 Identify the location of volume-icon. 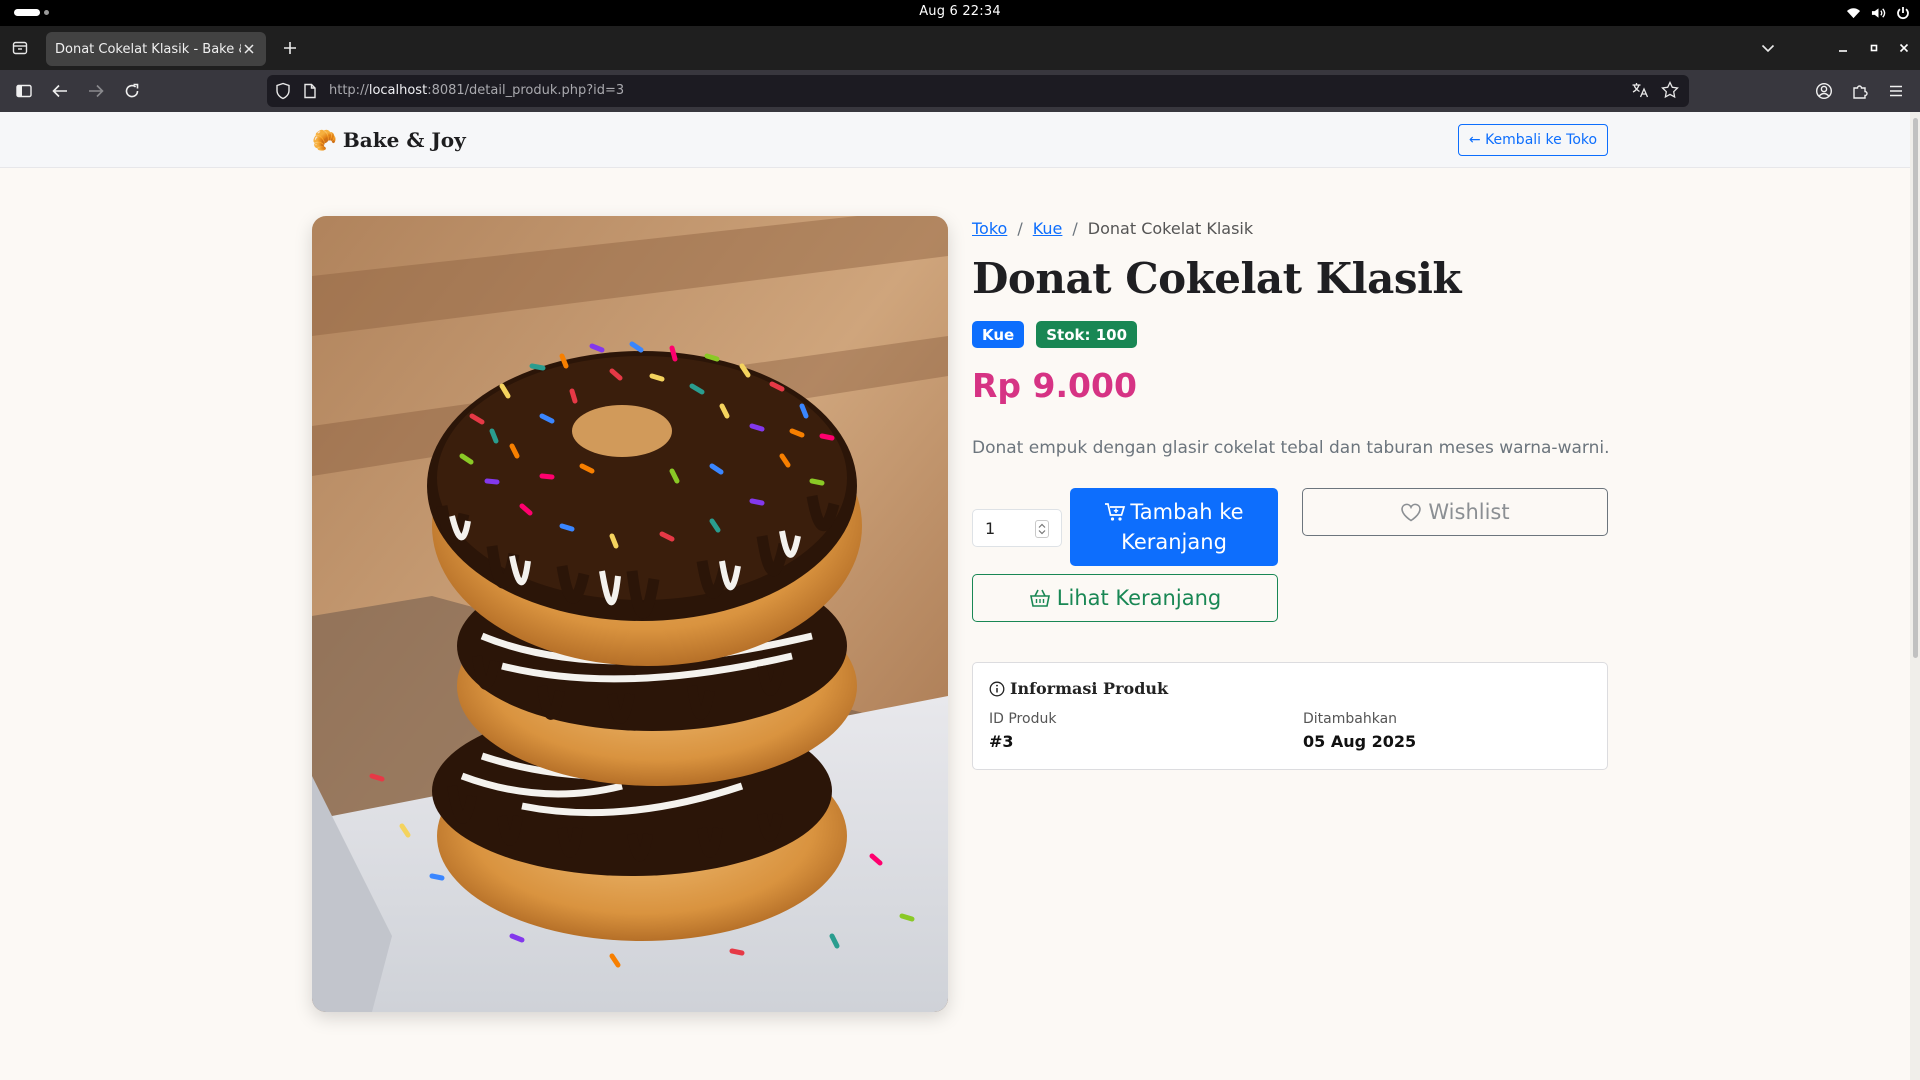
(1878, 13).